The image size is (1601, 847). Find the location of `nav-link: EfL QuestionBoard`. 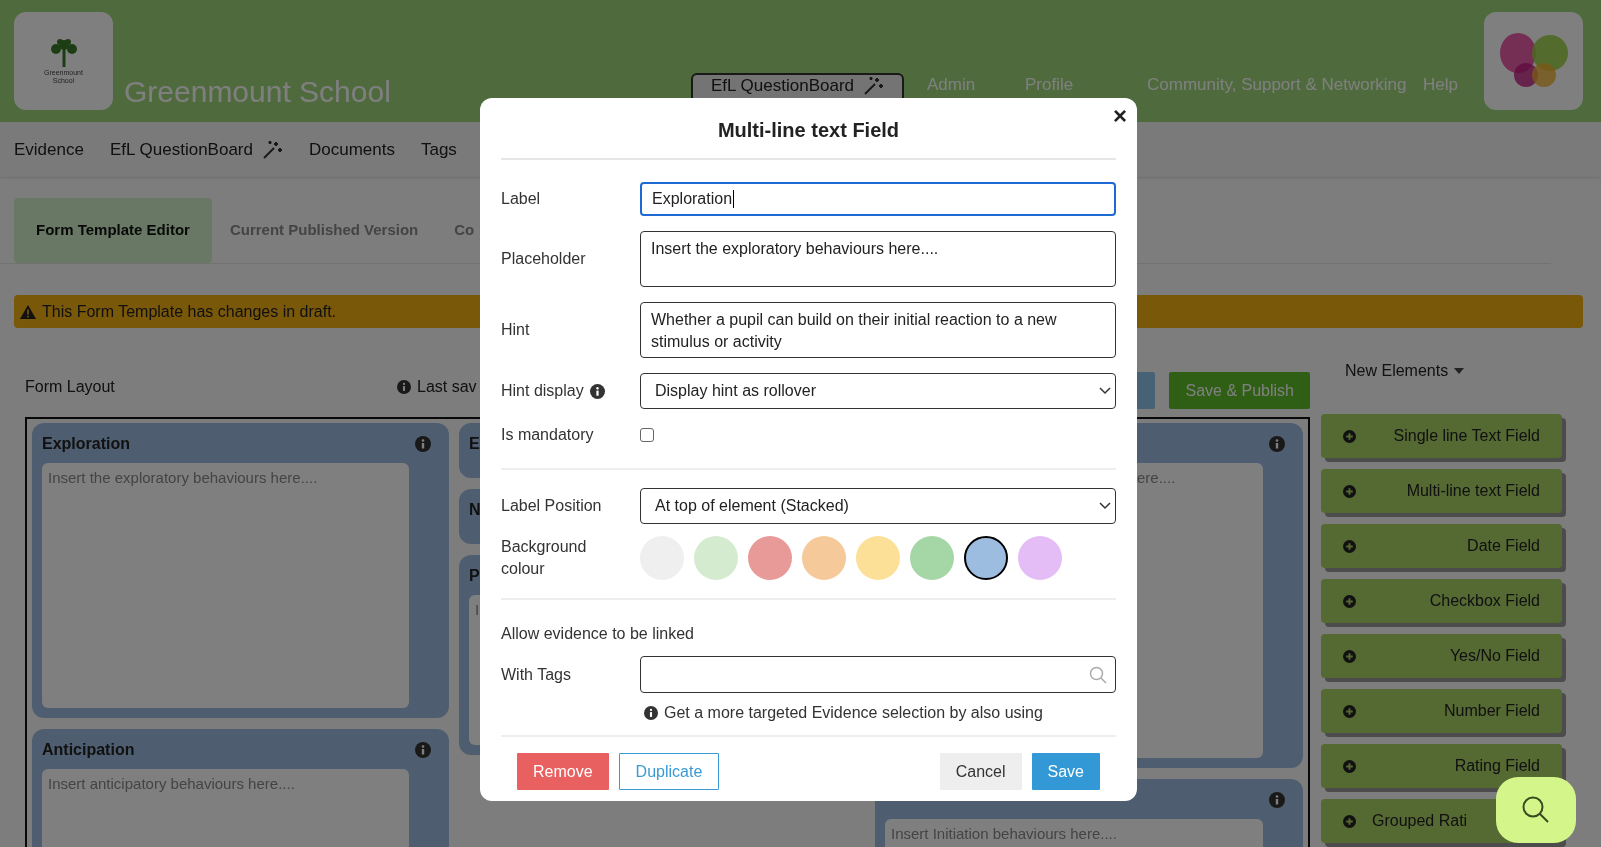

nav-link: EfL QuestionBoard is located at coordinates (196, 149).